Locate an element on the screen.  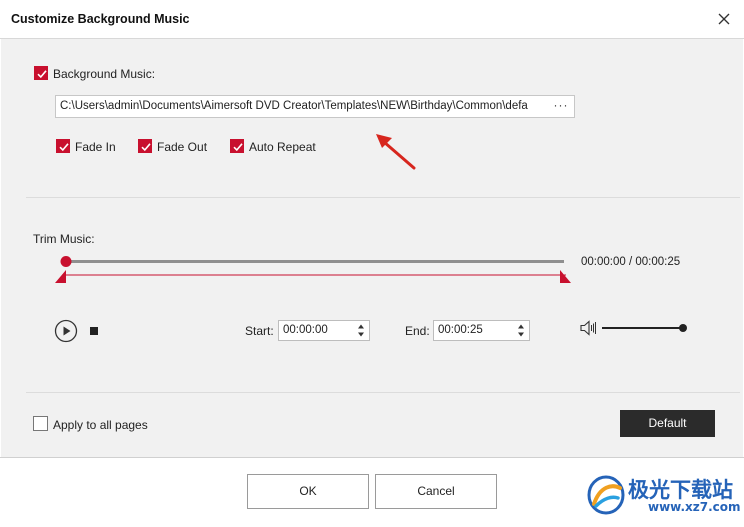
play-button is located at coordinates (66, 331).